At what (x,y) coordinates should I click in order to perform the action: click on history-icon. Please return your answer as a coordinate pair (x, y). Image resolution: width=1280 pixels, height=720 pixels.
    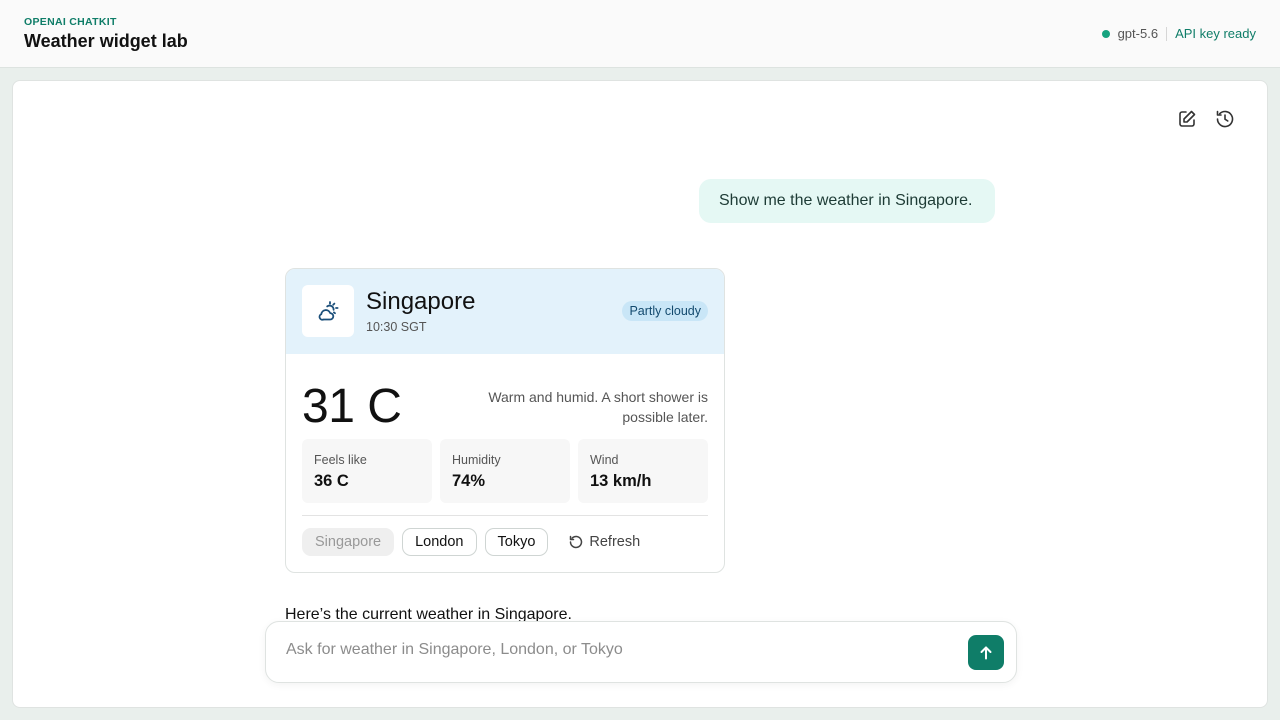
    Looking at the image, I should click on (1225, 119).